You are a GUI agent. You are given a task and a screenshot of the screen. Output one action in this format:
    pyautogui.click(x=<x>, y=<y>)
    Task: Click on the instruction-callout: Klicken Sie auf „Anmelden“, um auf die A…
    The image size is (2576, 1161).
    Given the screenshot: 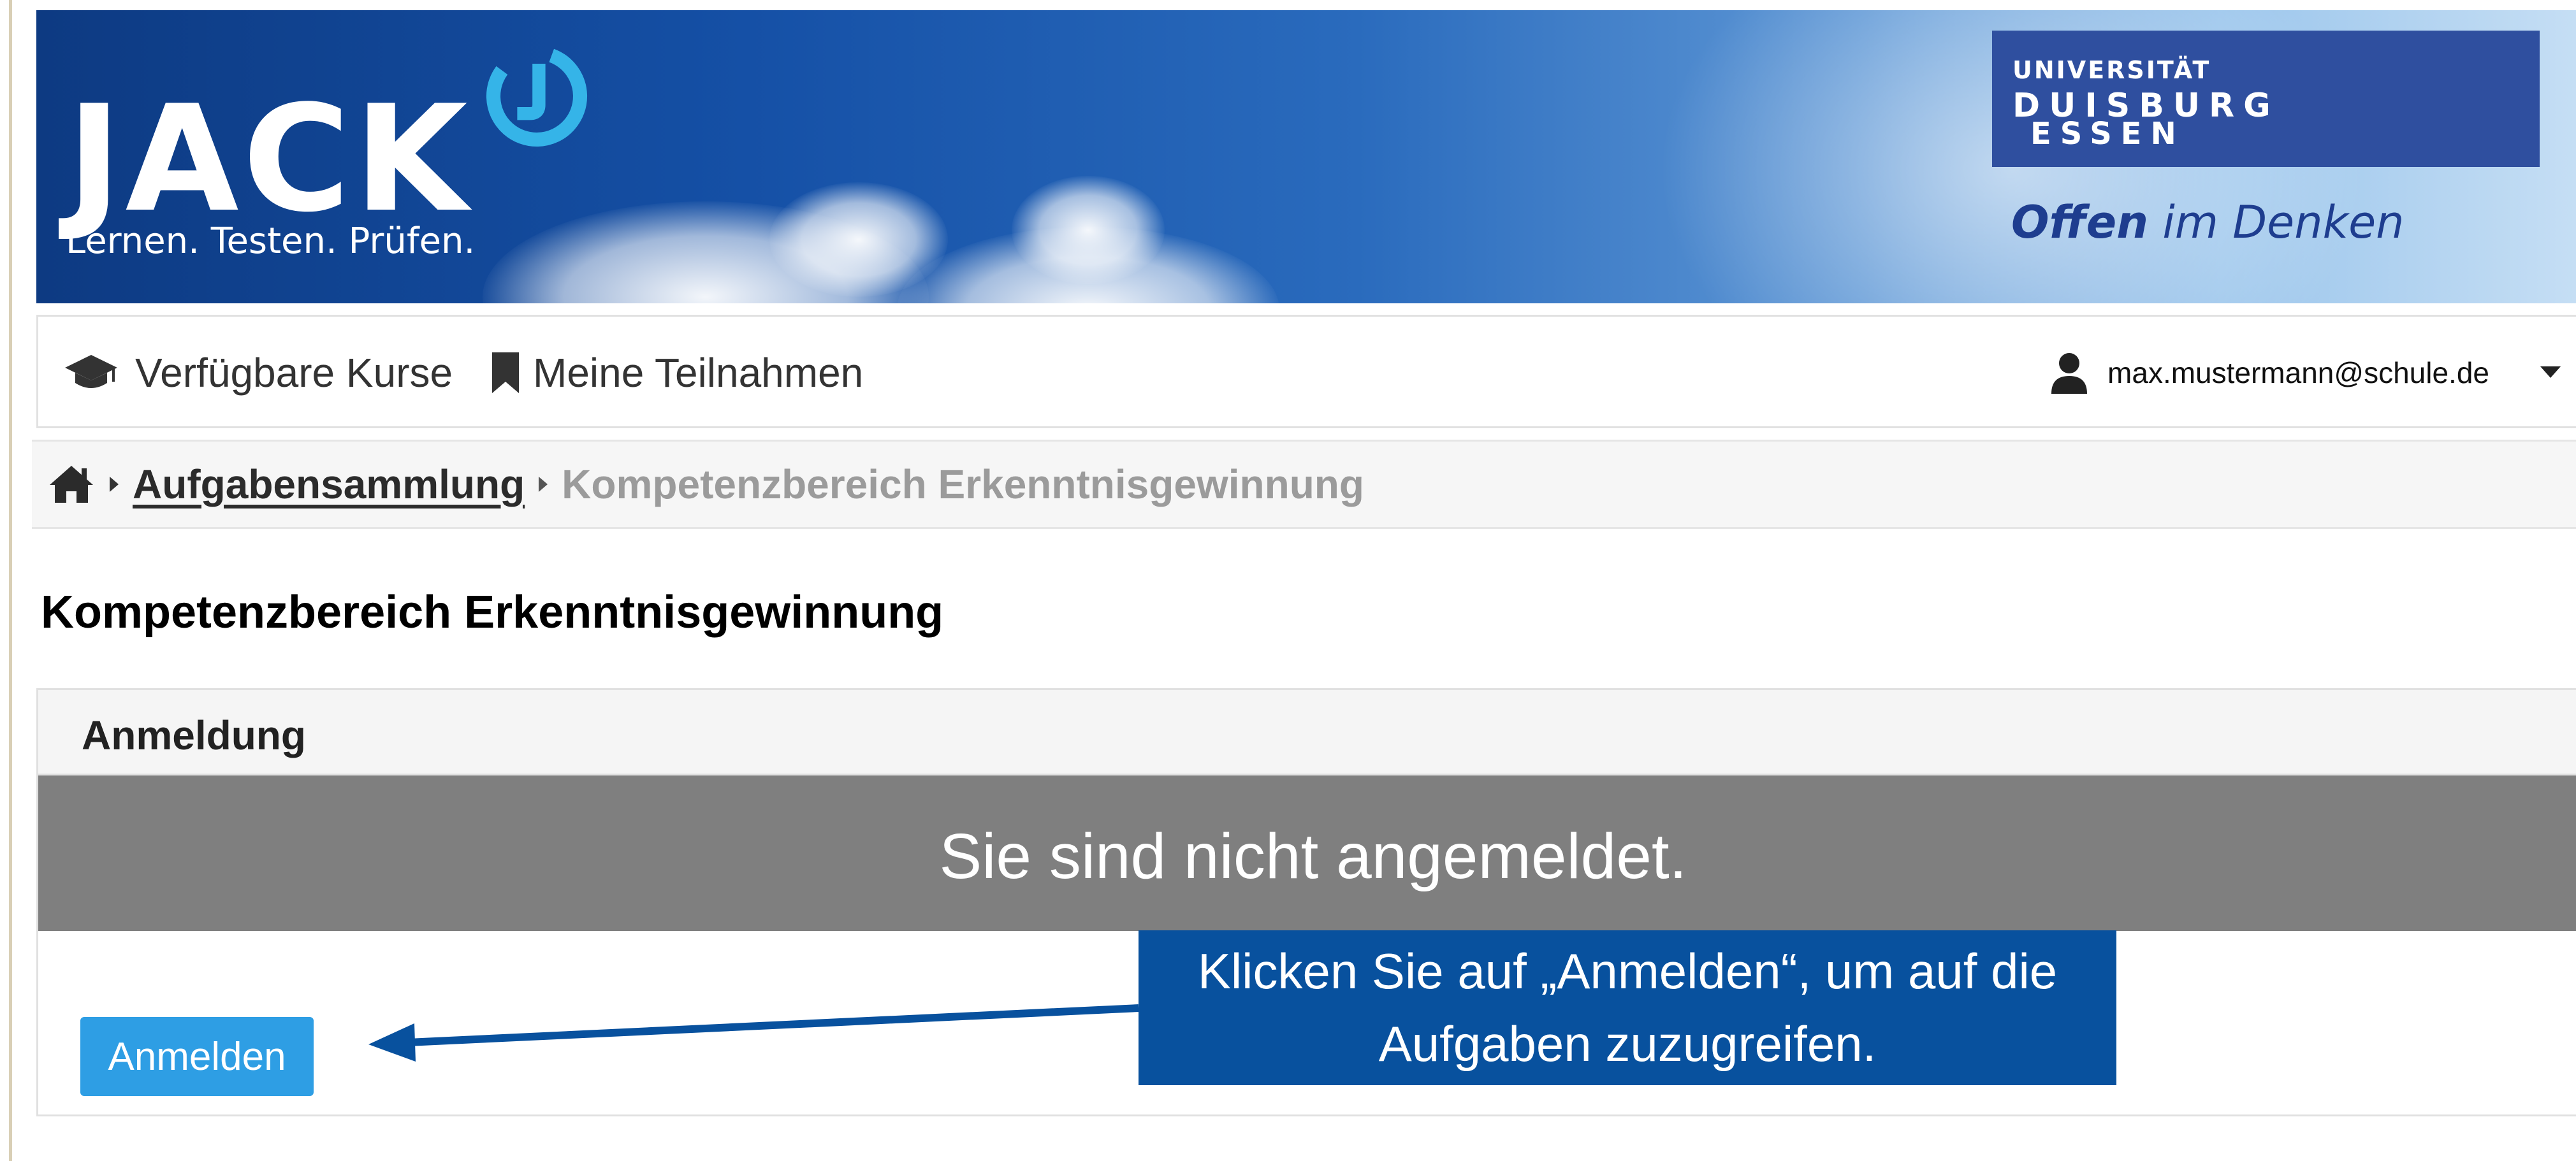 What is the action you would take?
    pyautogui.click(x=1627, y=1007)
    